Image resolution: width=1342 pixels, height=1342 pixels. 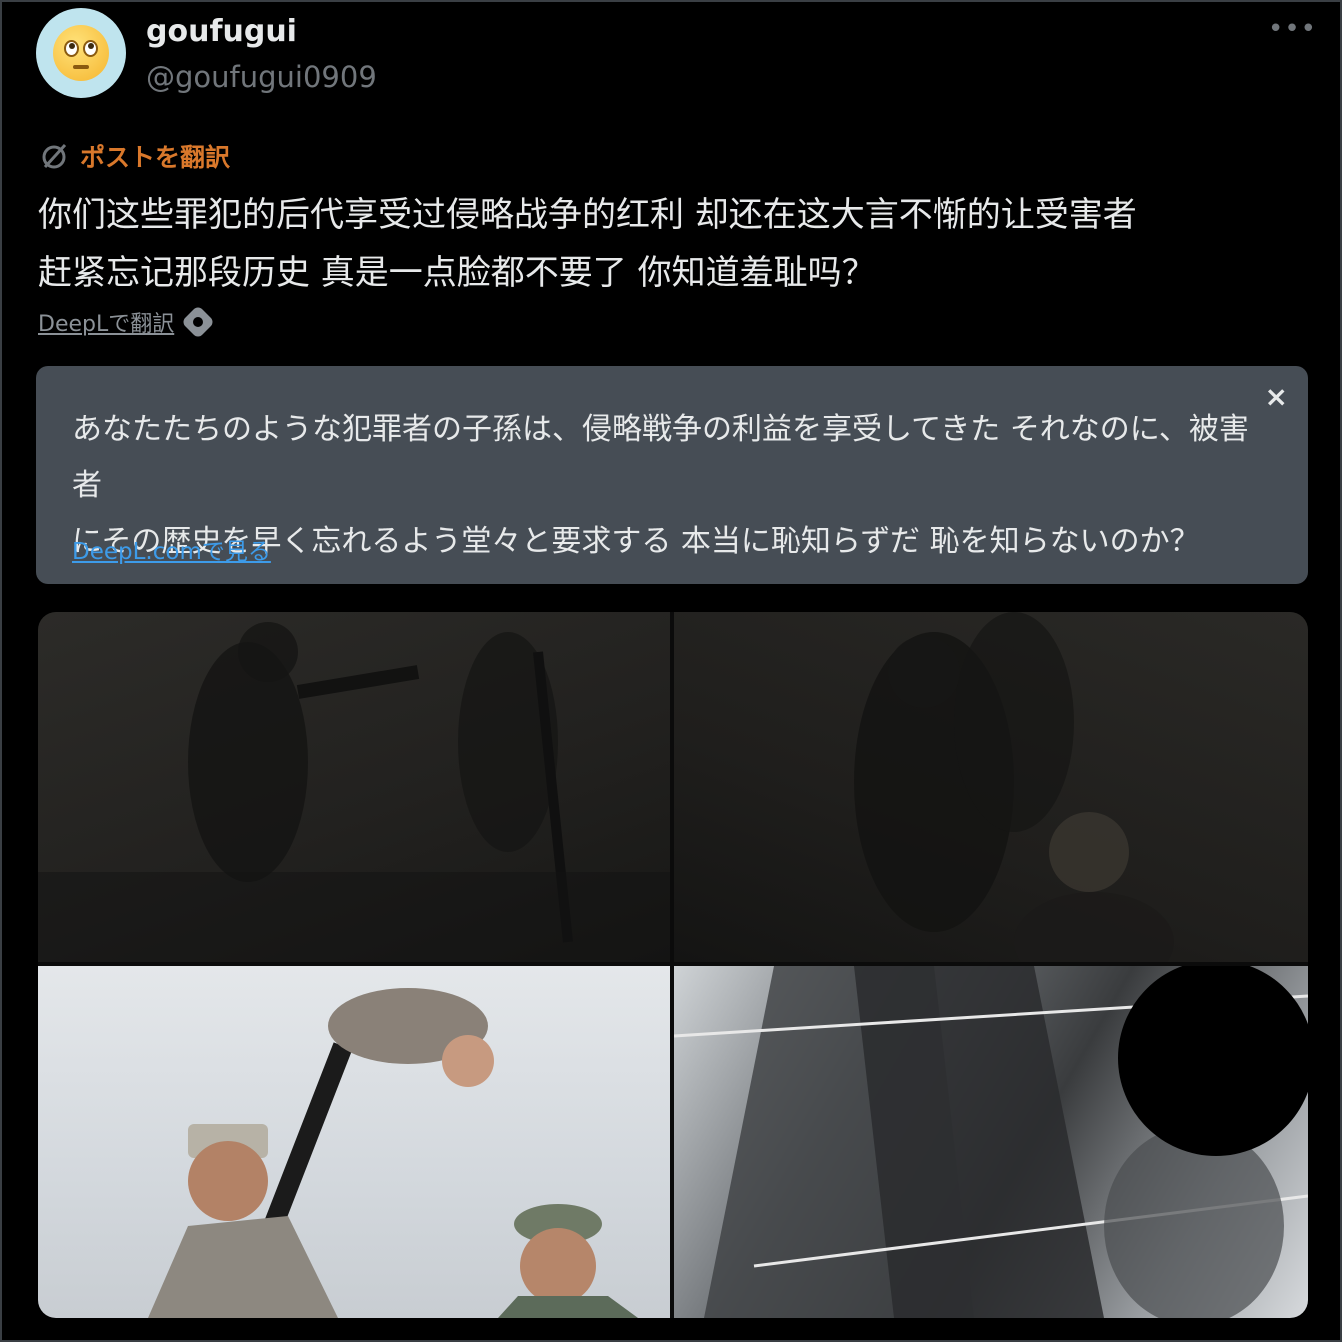 What do you see at coordinates (81, 67) in the screenshot?
I see `mouth` at bounding box center [81, 67].